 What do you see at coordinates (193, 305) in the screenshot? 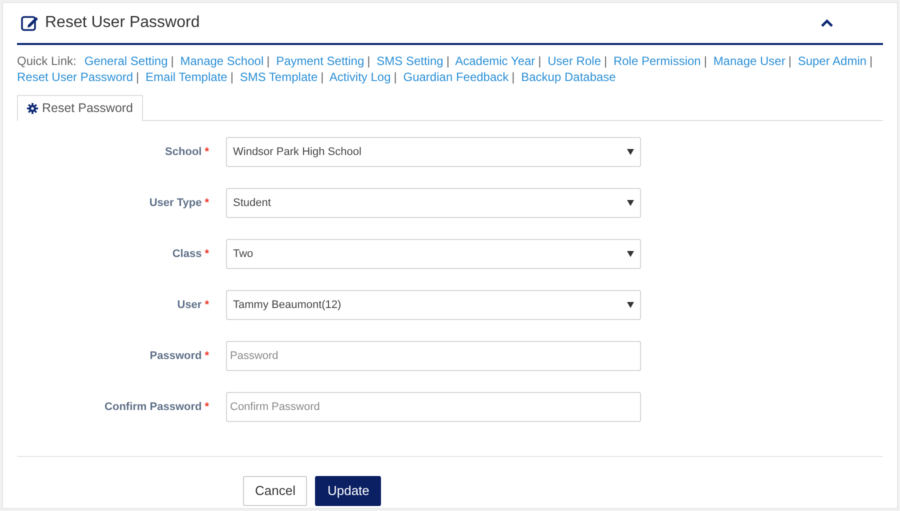
I see `field-label: User *` at bounding box center [193, 305].